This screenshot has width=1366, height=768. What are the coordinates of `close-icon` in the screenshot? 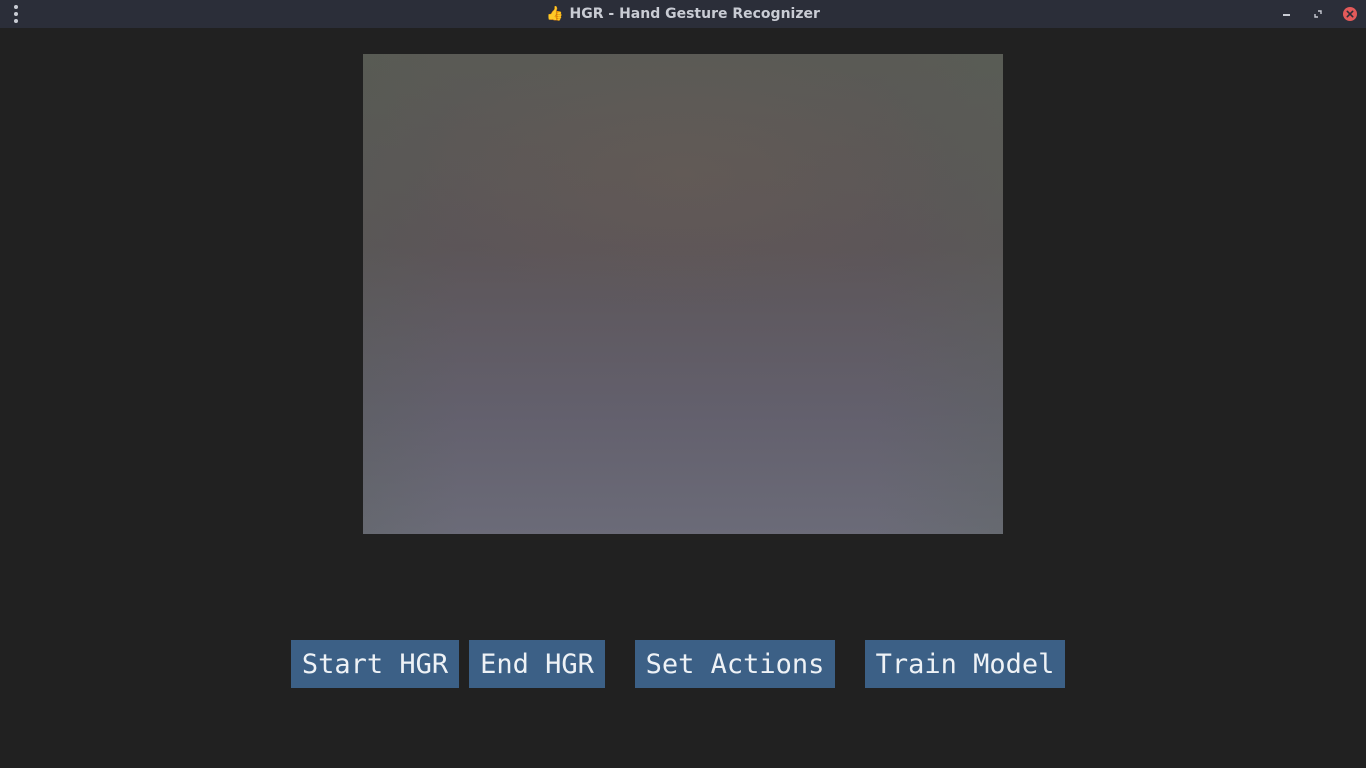 It's located at (1350, 14).